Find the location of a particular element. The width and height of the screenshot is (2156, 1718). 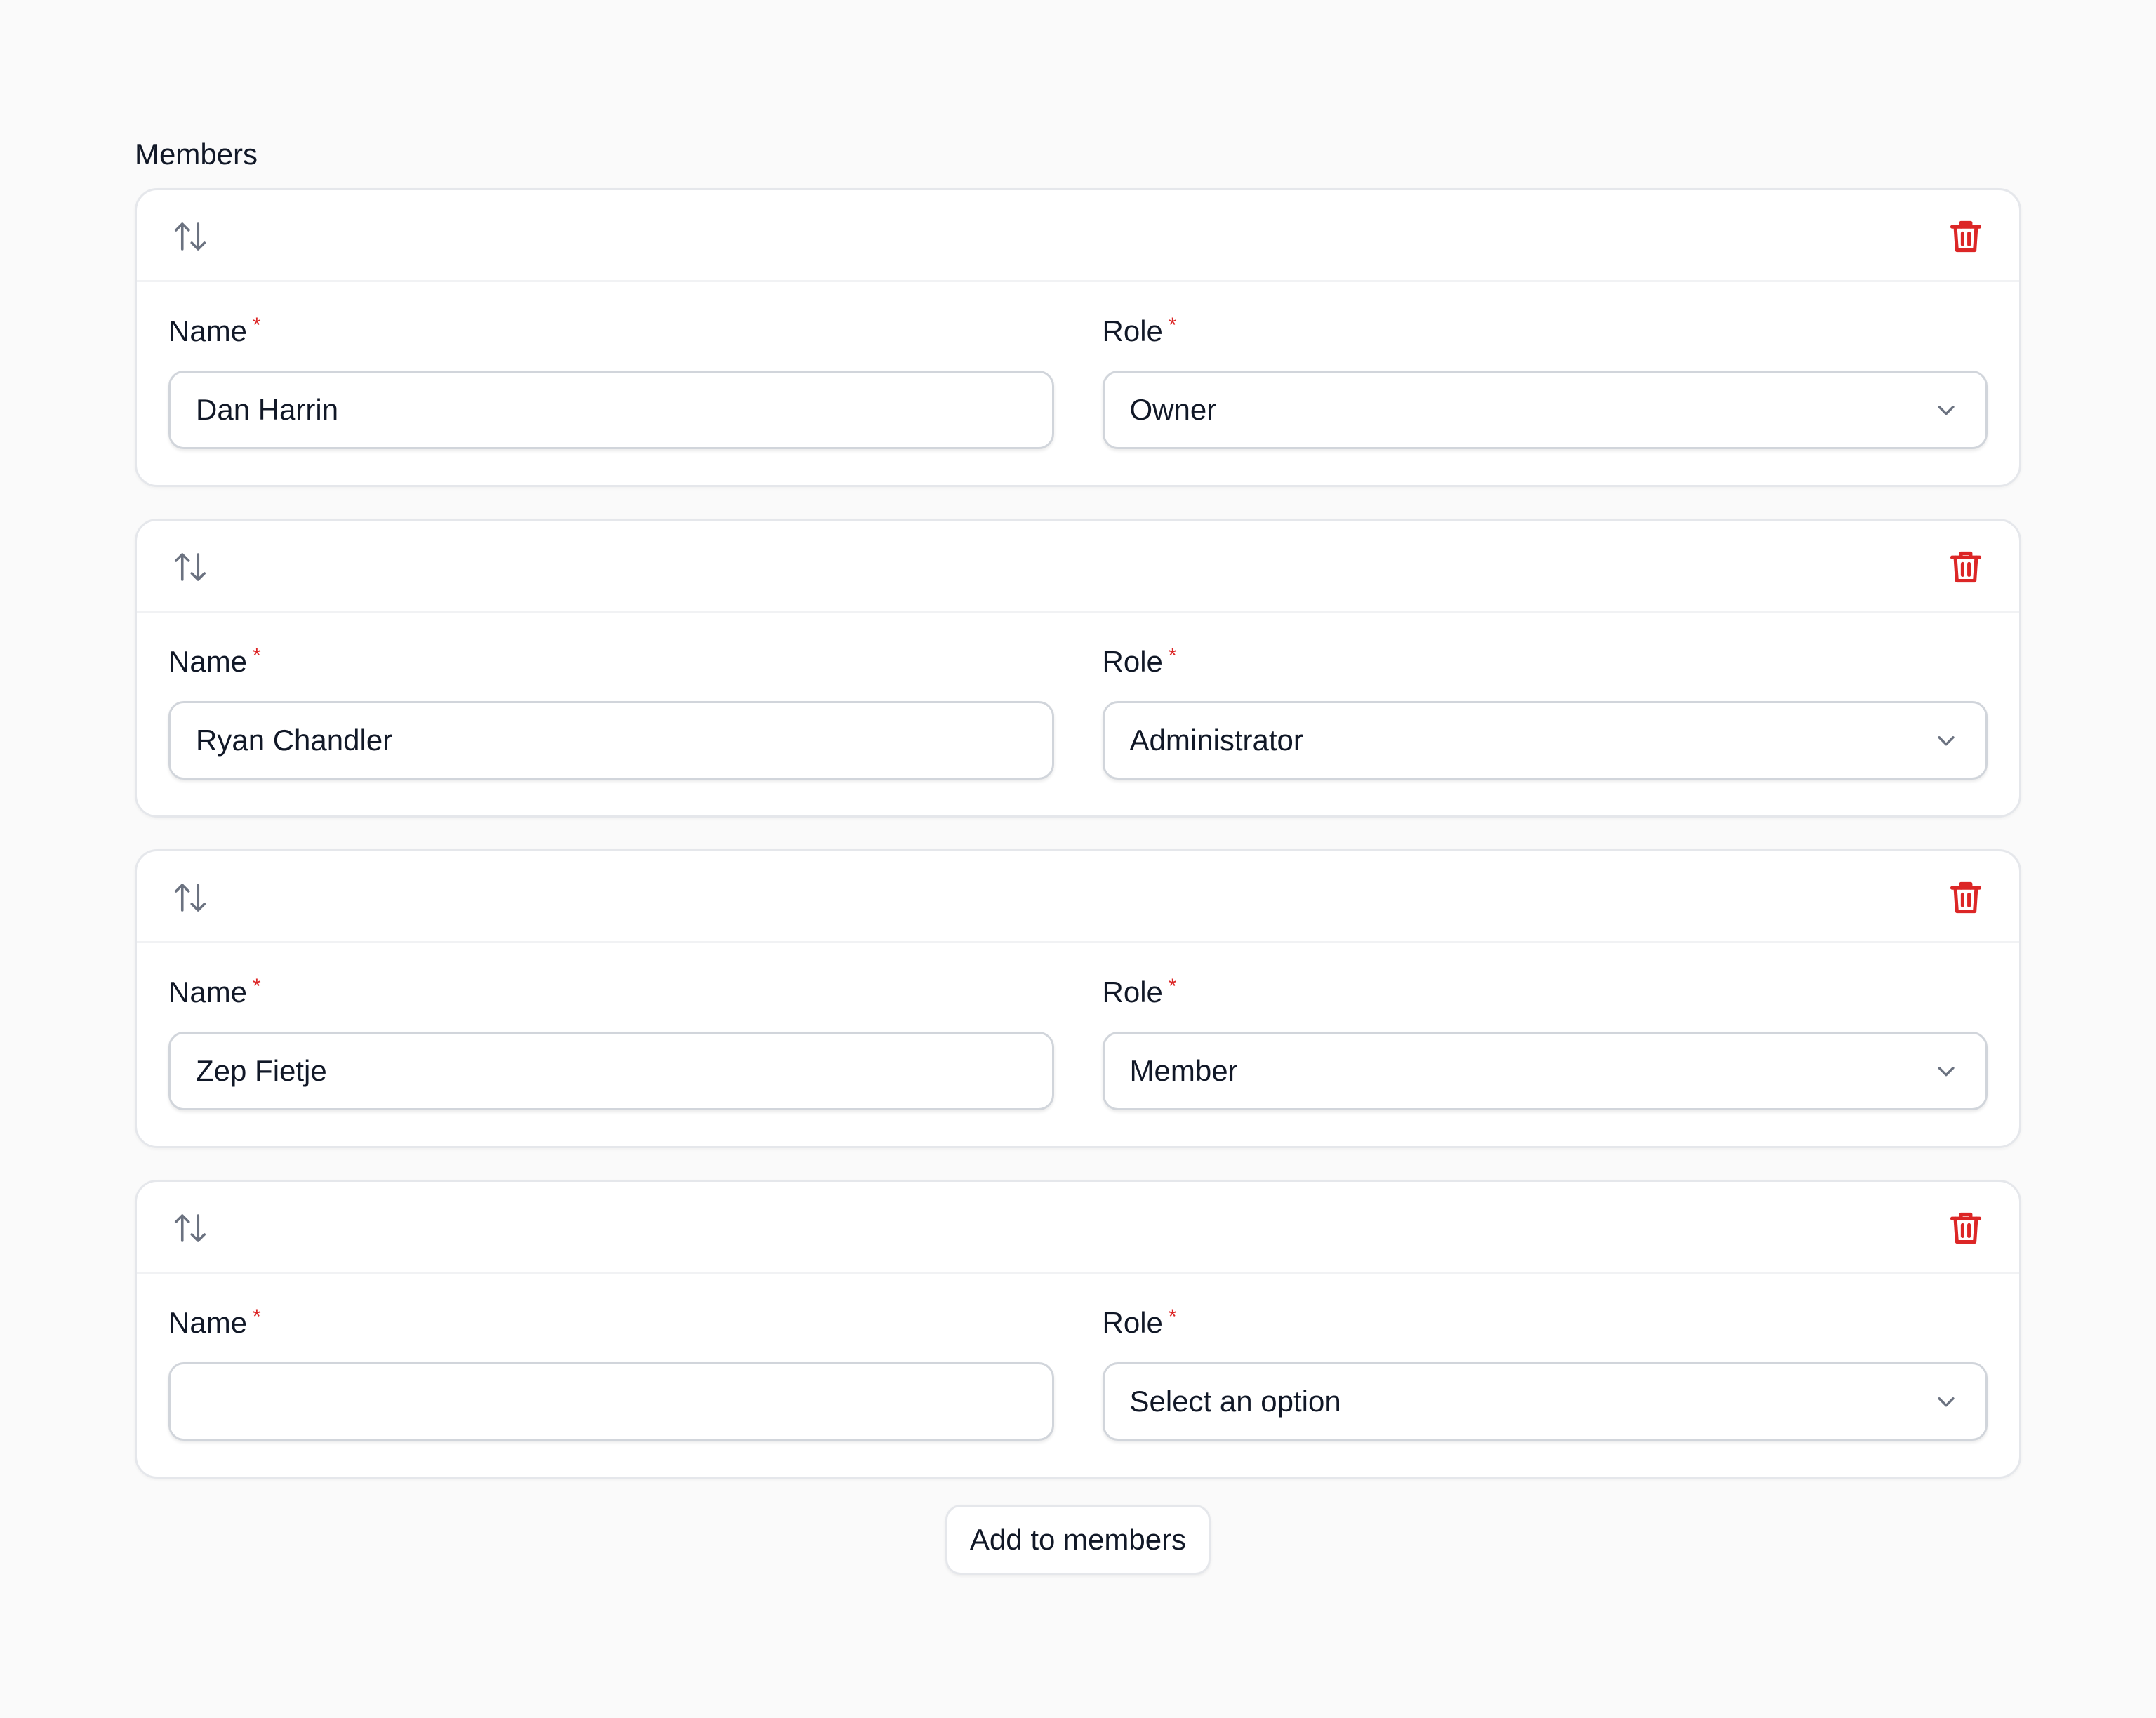

role-select-value: Select an option is located at coordinates (1235, 1401).